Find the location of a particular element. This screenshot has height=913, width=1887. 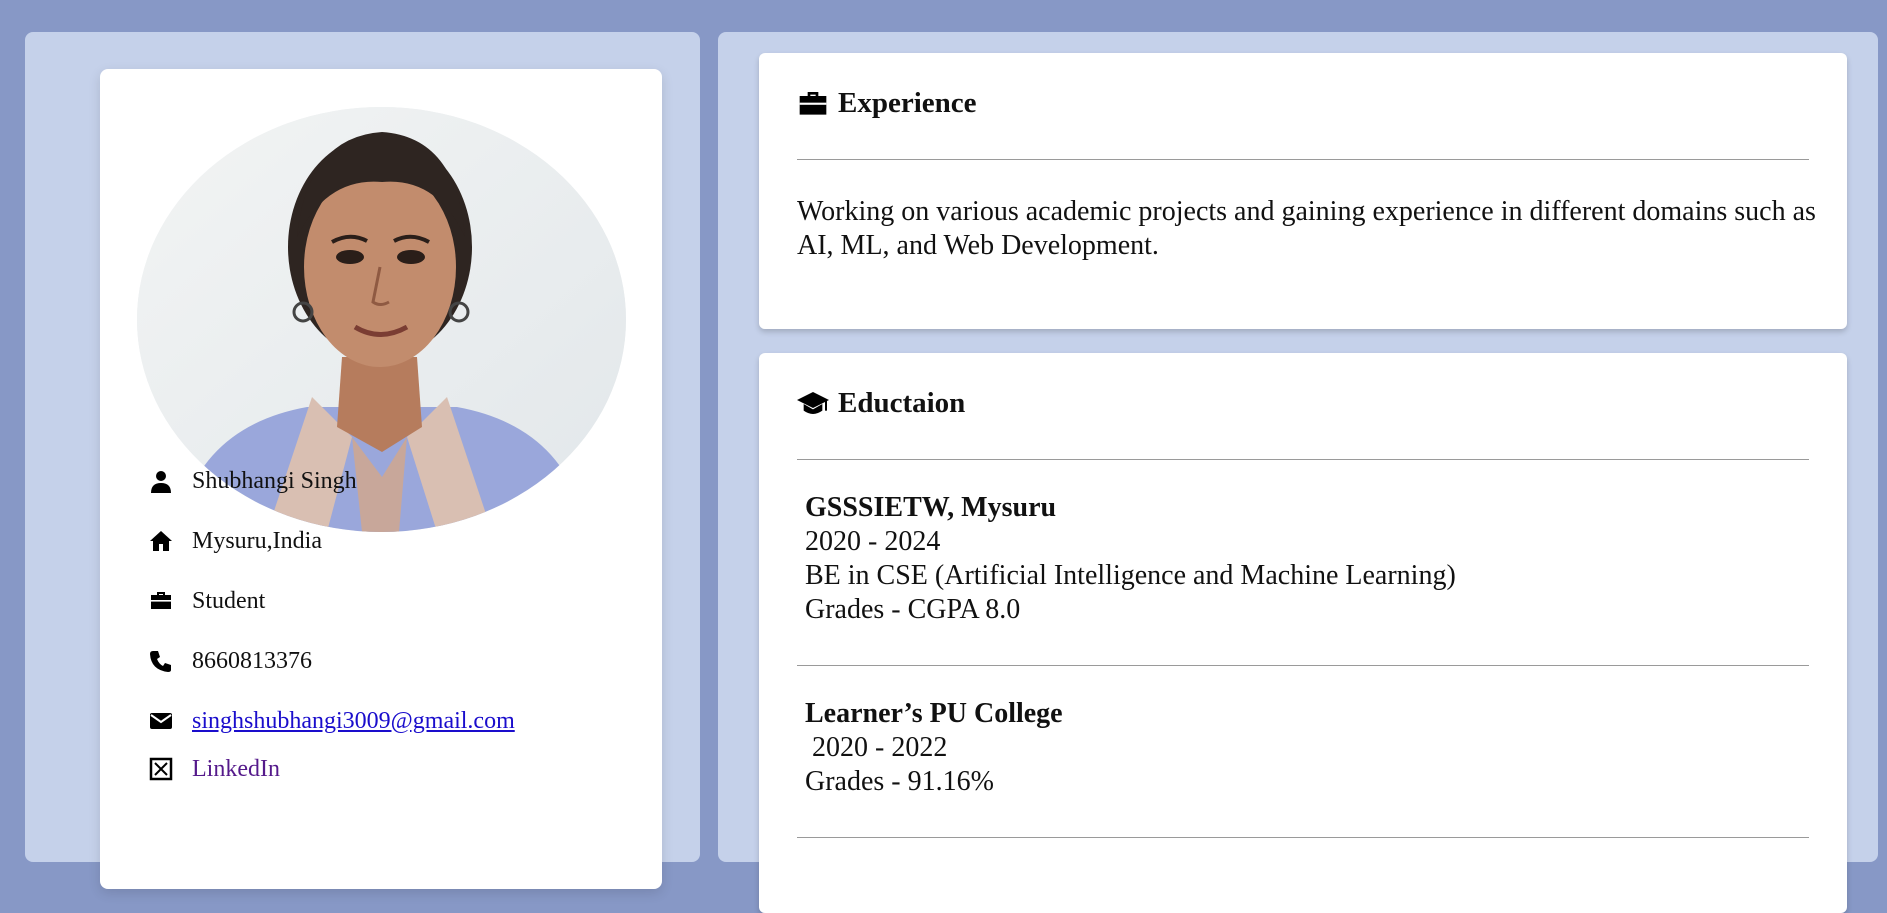

profile-occupation-row: Student is located at coordinates (206, 601).